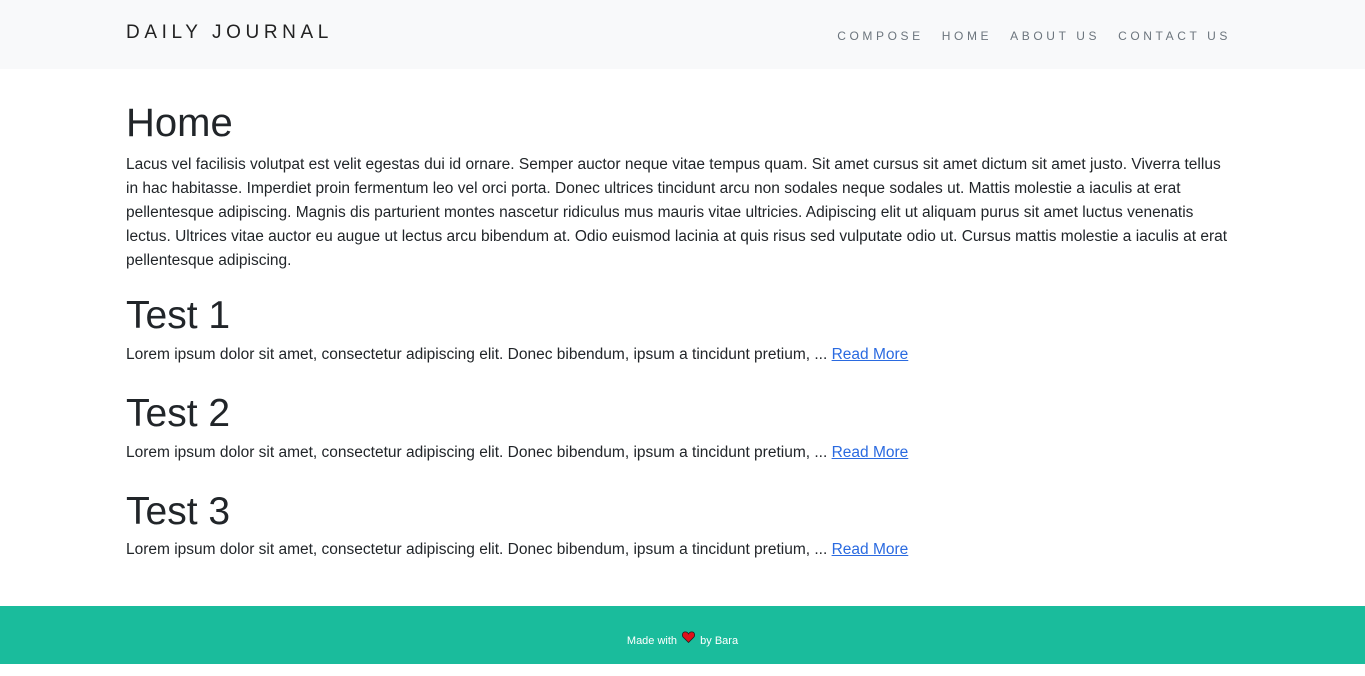 This screenshot has width=1365, height=676. I want to click on nav-link-compose: COMPOSE, so click(880, 36).